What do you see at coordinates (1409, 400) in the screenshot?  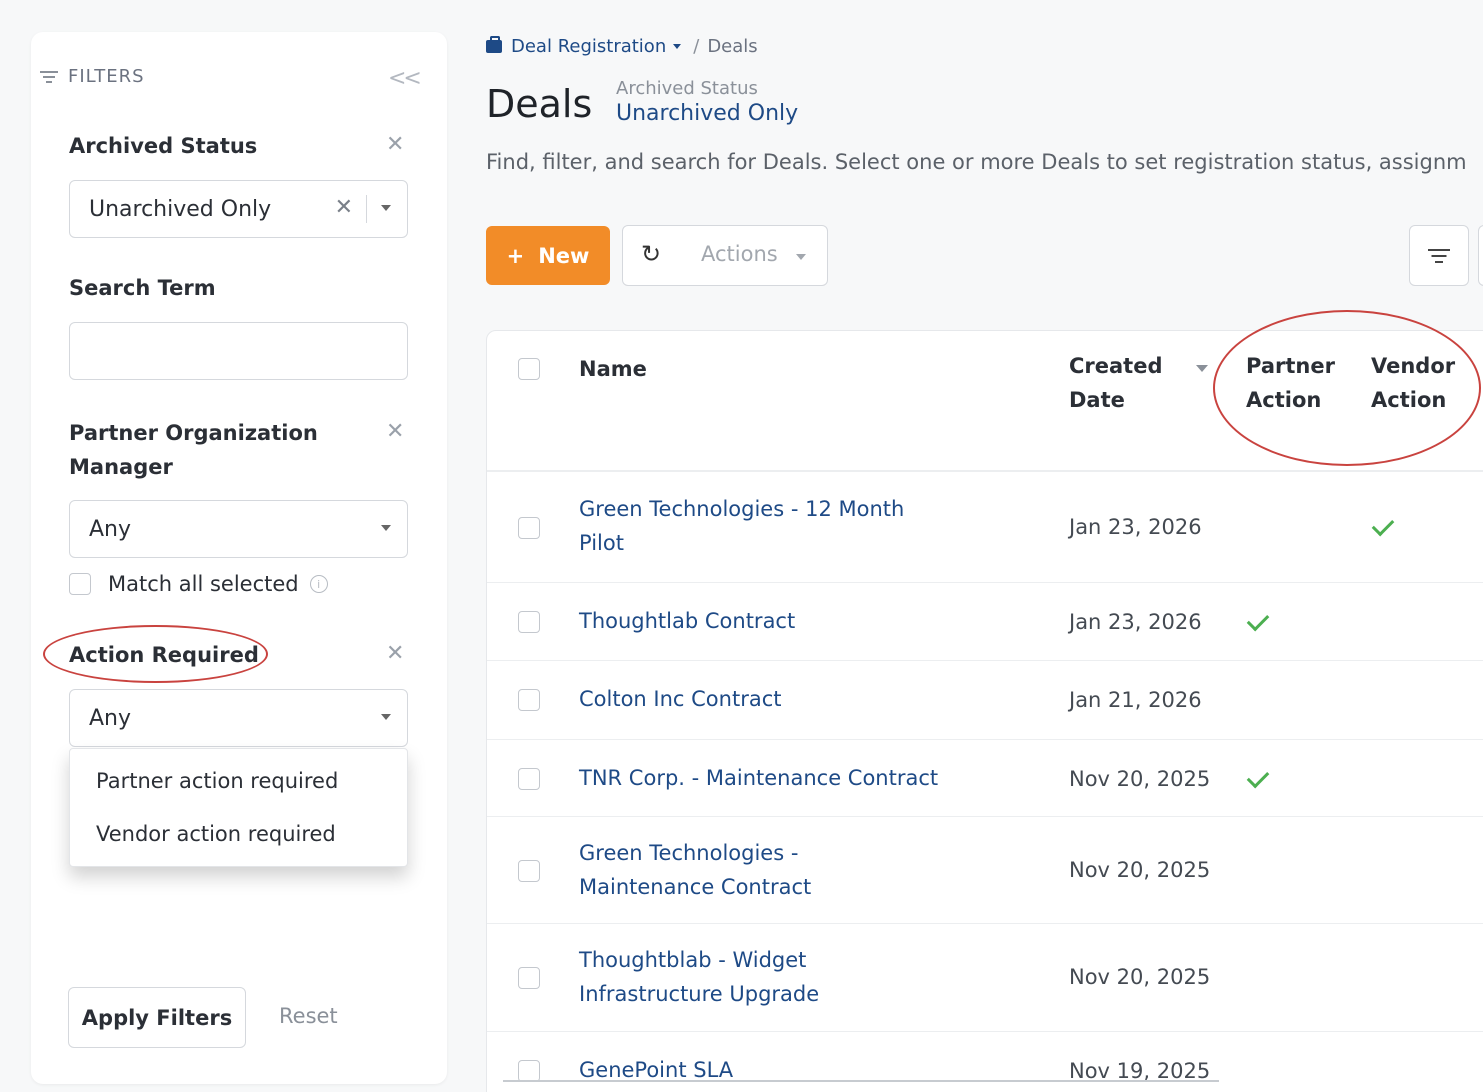 I see `column-header-vendor-line2: Action` at bounding box center [1409, 400].